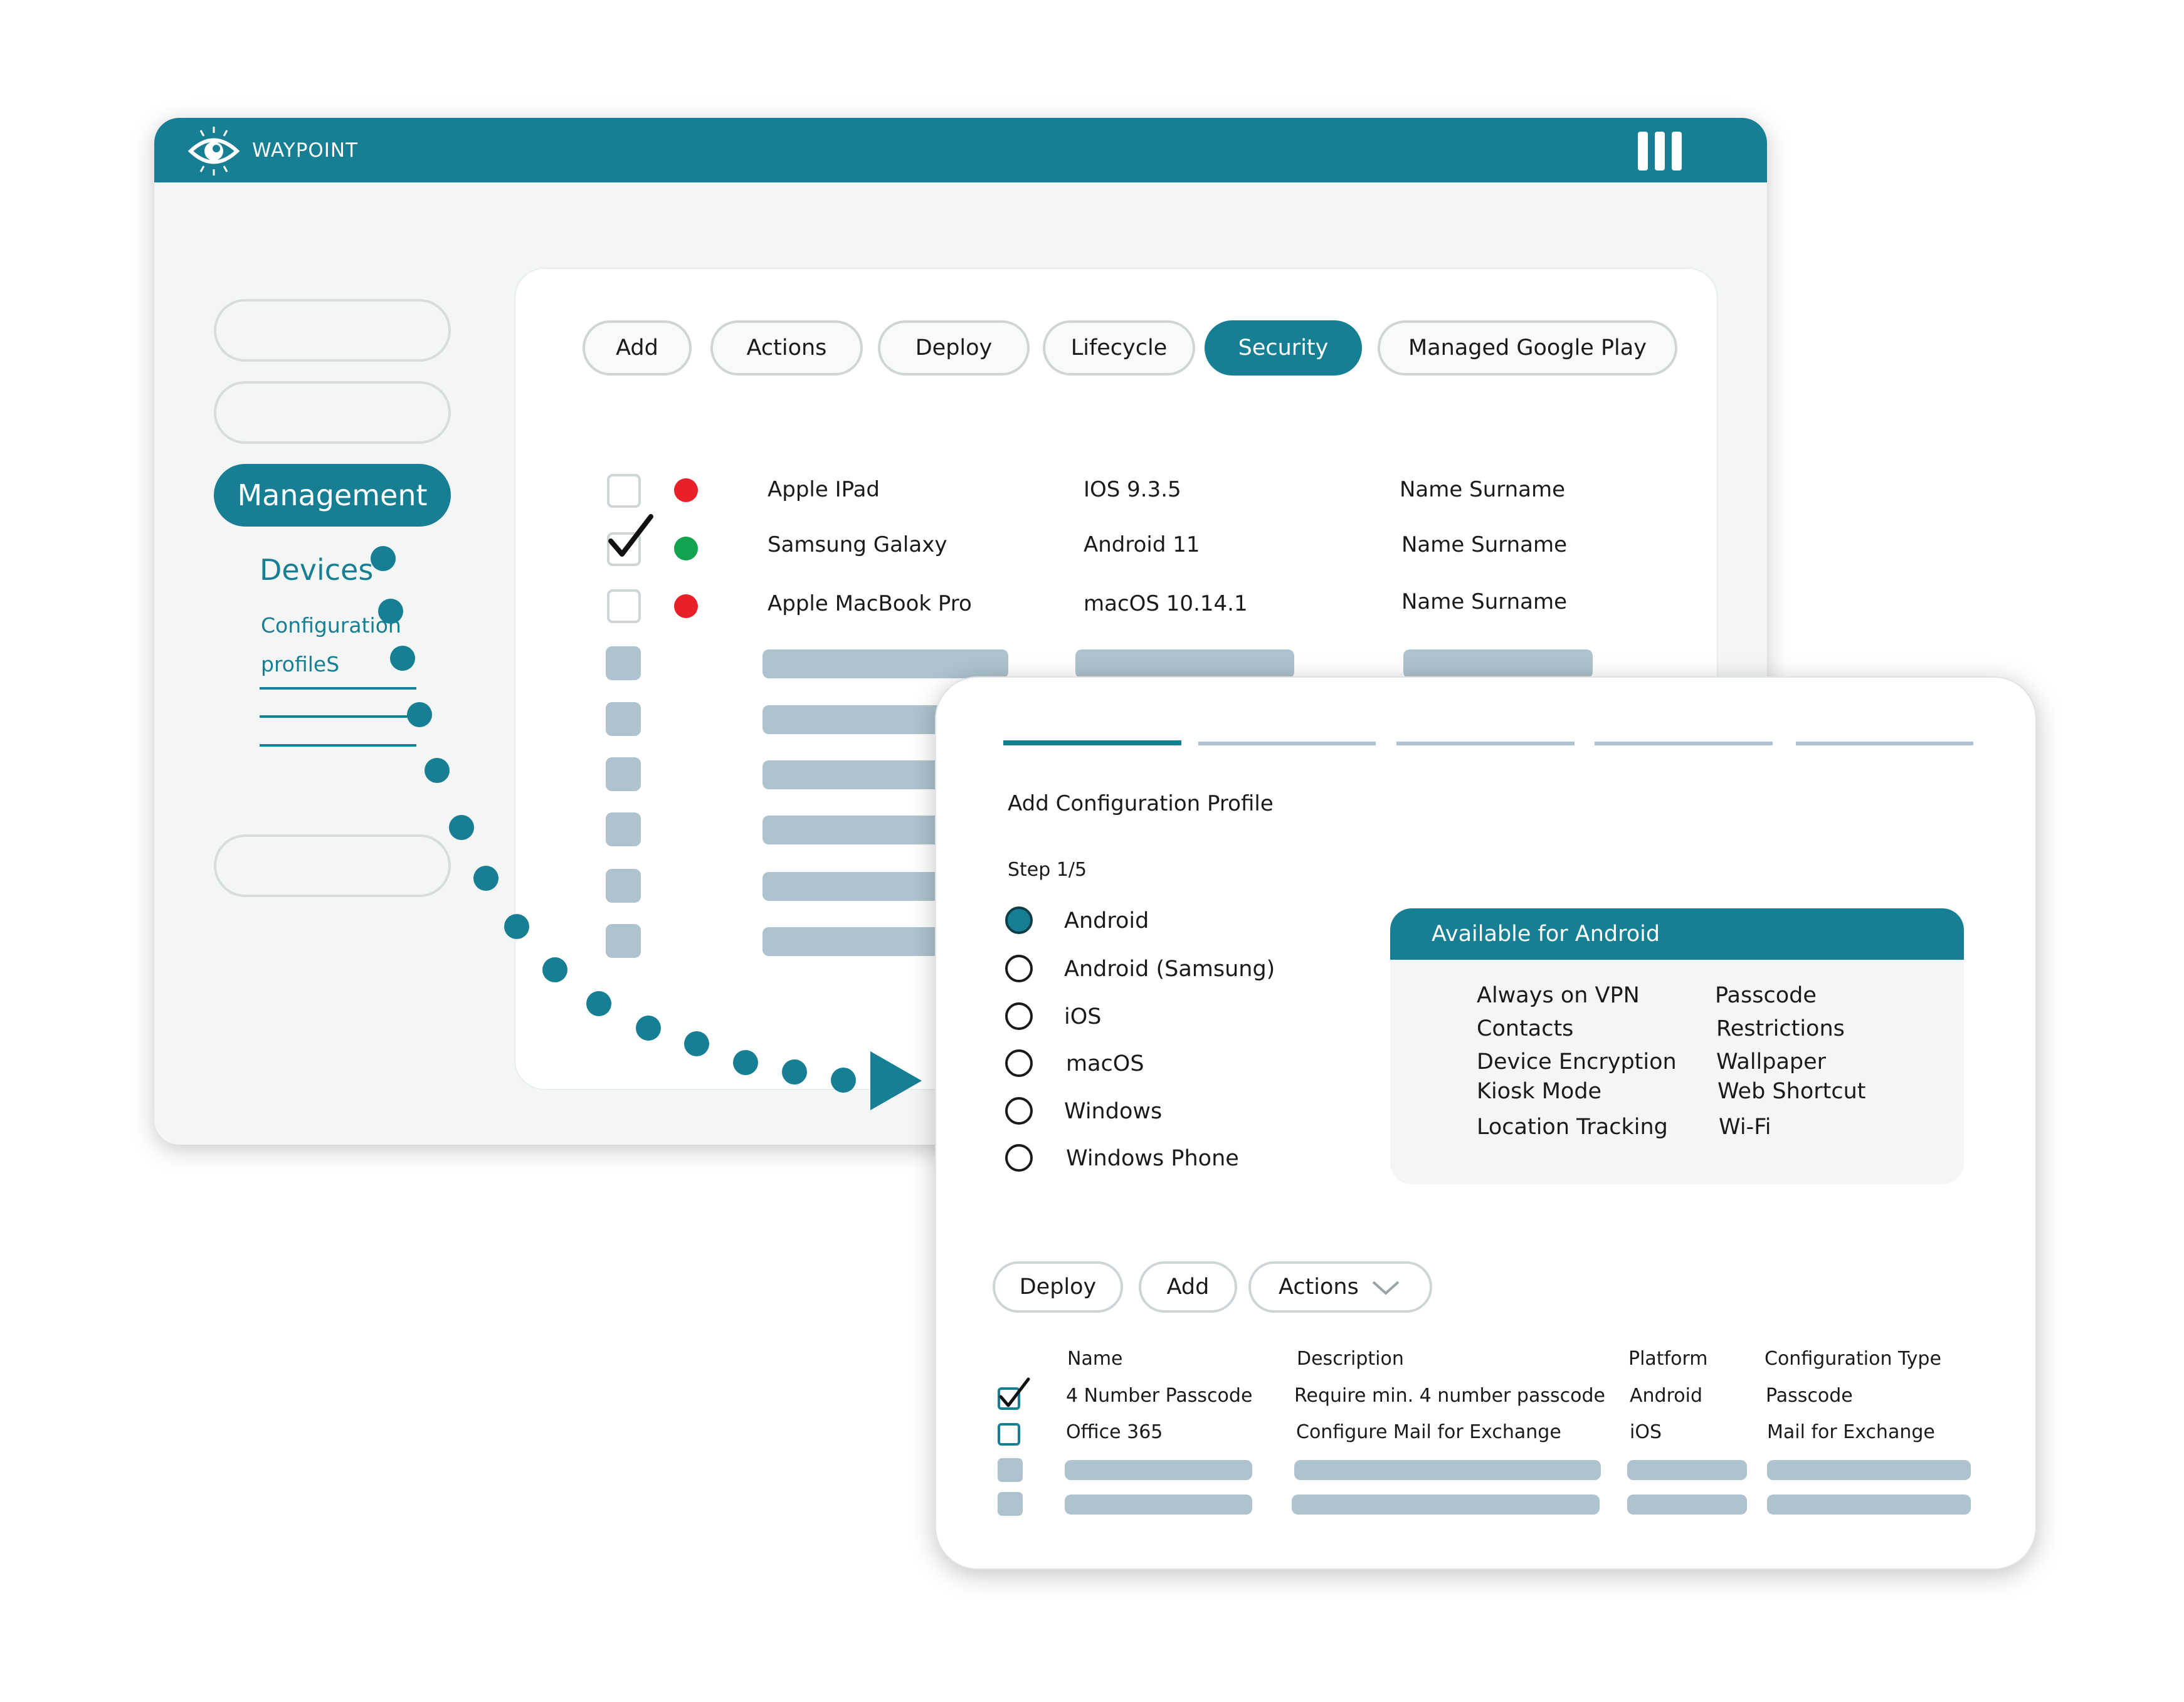 The height and width of the screenshot is (1702, 2184). I want to click on radio-label: macOS, so click(1105, 1063).